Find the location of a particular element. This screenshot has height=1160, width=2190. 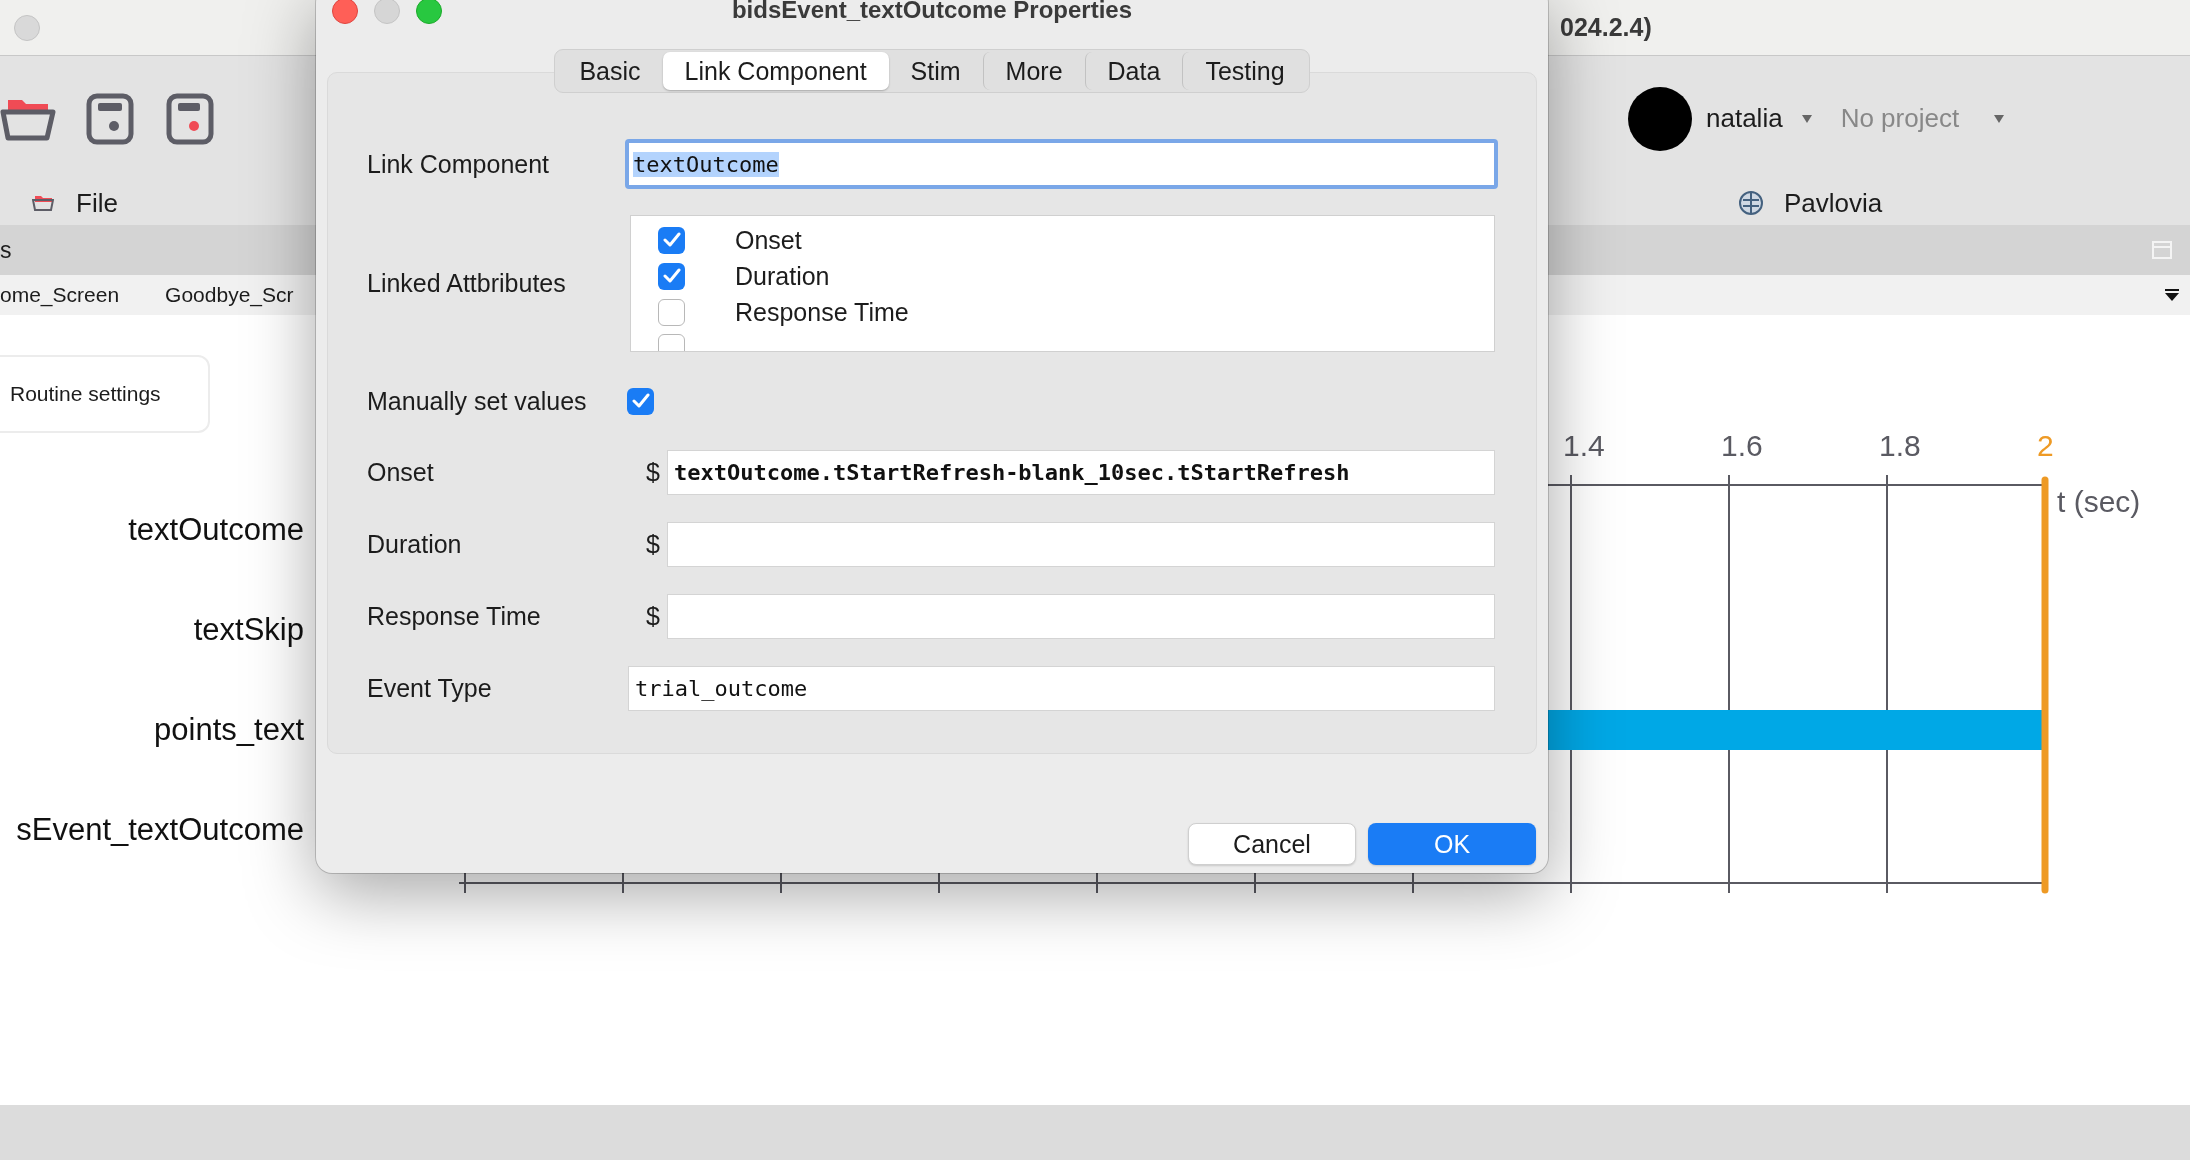

component-label: sEvent_textOutcome is located at coordinates (160, 830).